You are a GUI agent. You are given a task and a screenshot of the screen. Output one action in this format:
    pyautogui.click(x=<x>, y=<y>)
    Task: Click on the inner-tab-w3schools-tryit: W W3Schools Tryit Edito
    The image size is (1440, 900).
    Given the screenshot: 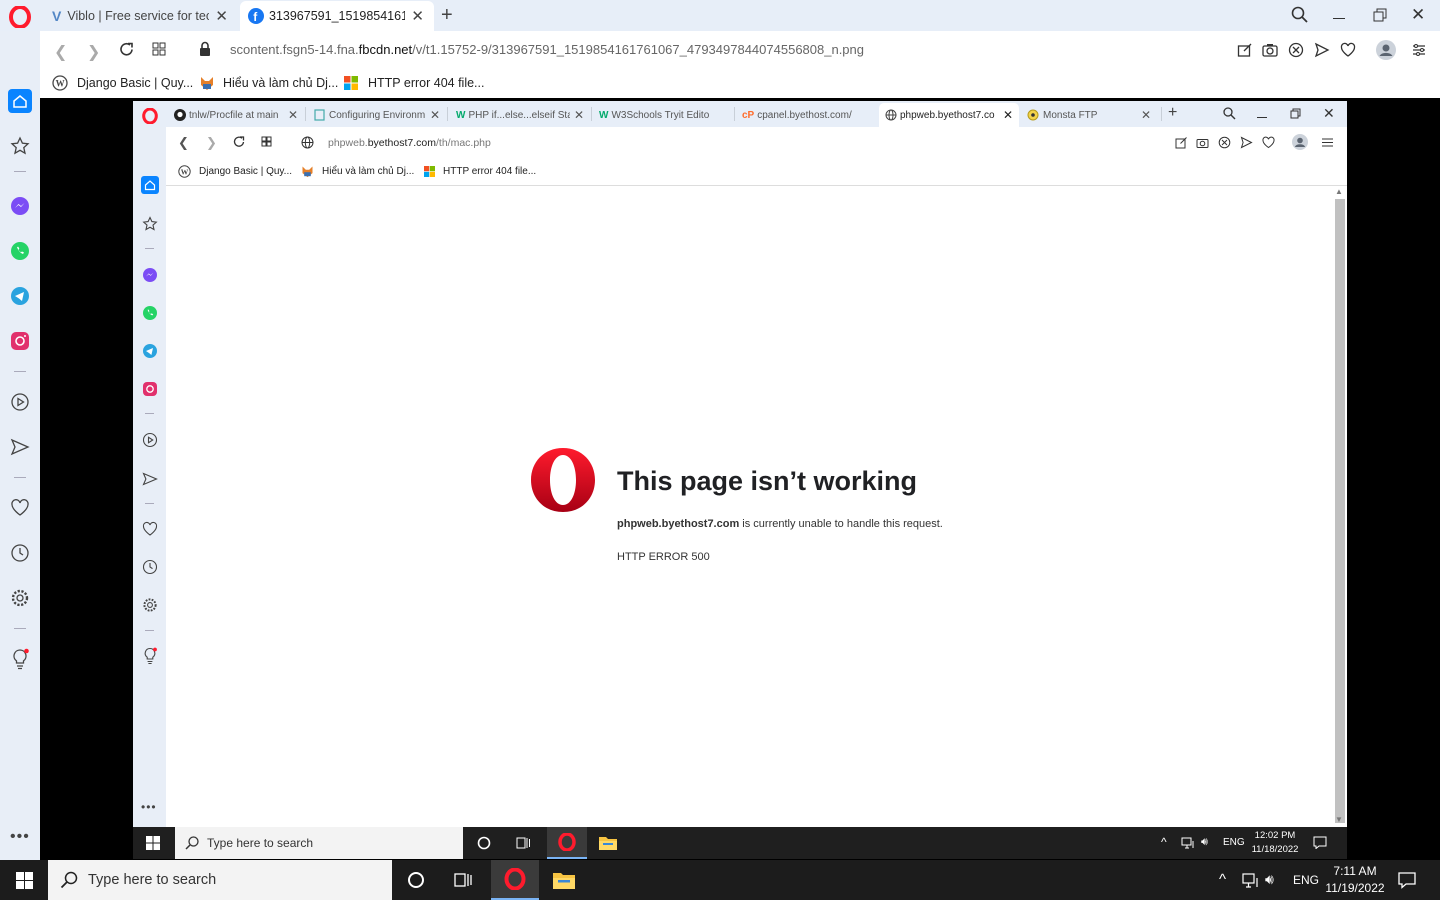 What is the action you would take?
    pyautogui.click(x=663, y=115)
    